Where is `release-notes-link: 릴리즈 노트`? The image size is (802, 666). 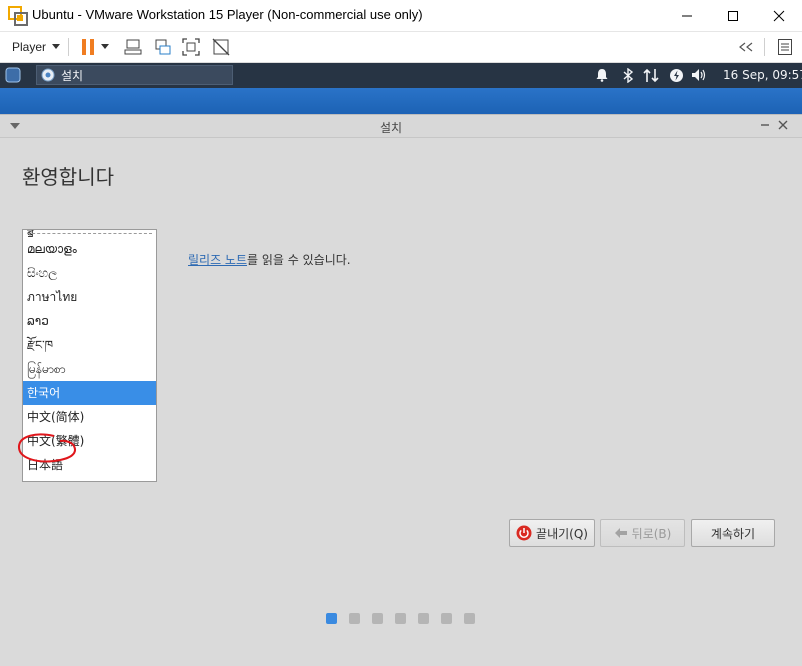 release-notes-link: 릴리즈 노트 is located at coordinates (217, 260).